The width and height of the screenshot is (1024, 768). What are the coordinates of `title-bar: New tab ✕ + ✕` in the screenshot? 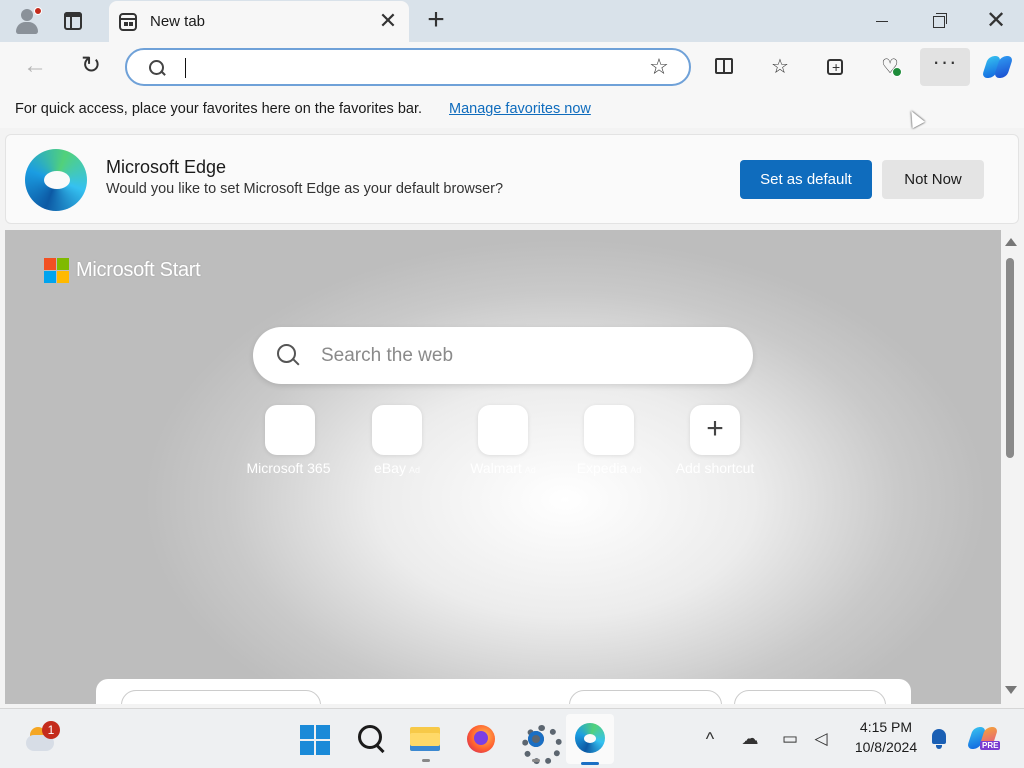 It's located at (512, 21).